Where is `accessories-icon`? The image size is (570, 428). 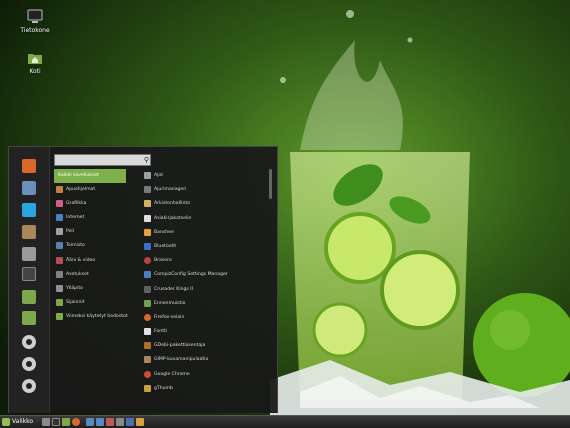
accessories-icon is located at coordinates (59, 190).